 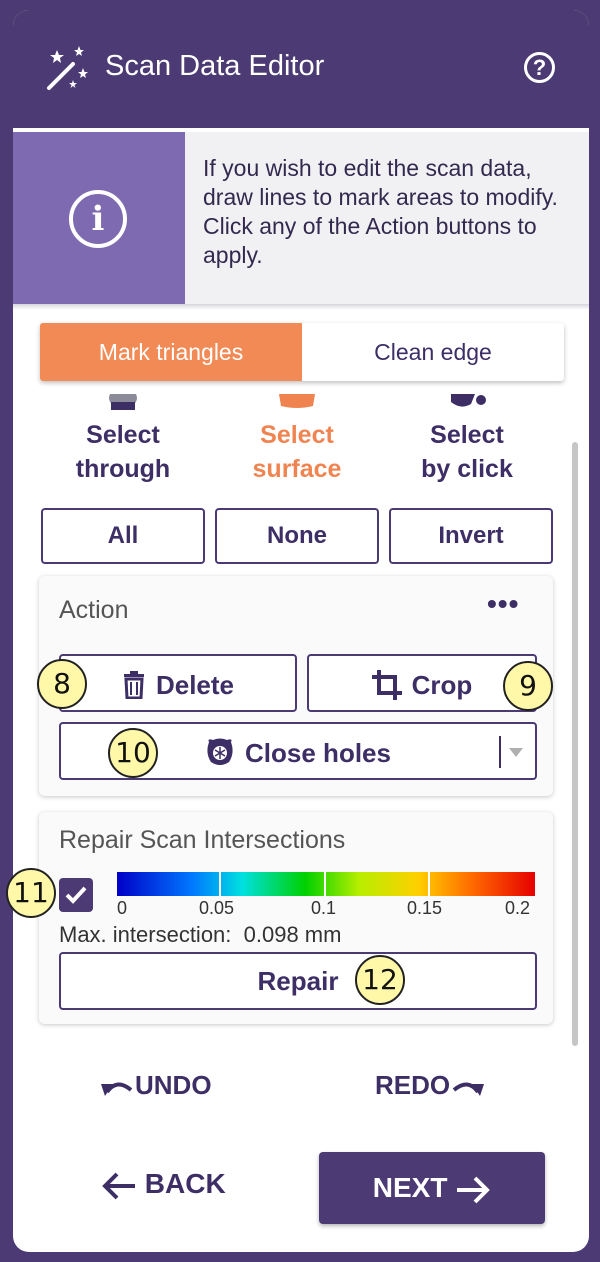 What do you see at coordinates (468, 400) in the screenshot?
I see `select-by-click-icon` at bounding box center [468, 400].